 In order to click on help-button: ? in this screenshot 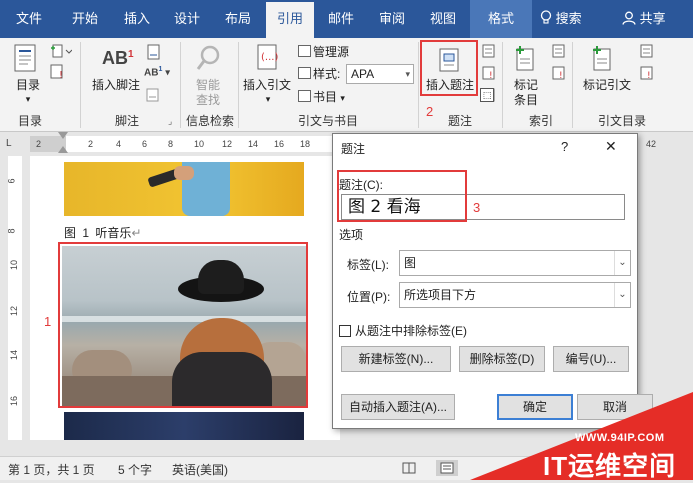, I will do `click(564, 146)`.